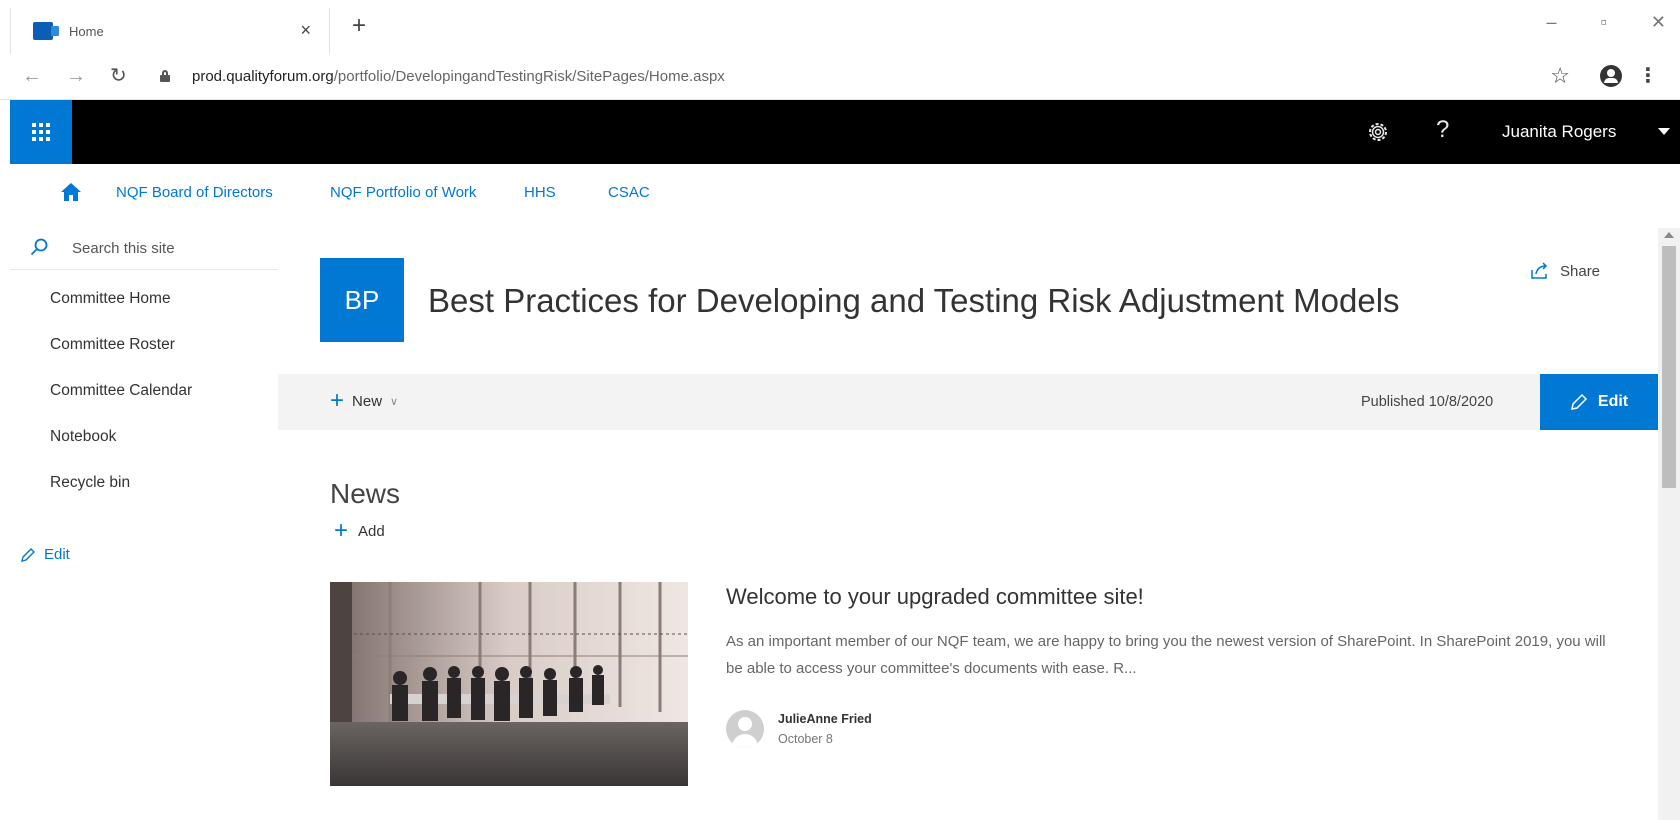  I want to click on maximize-button: ▫, so click(1604, 22).